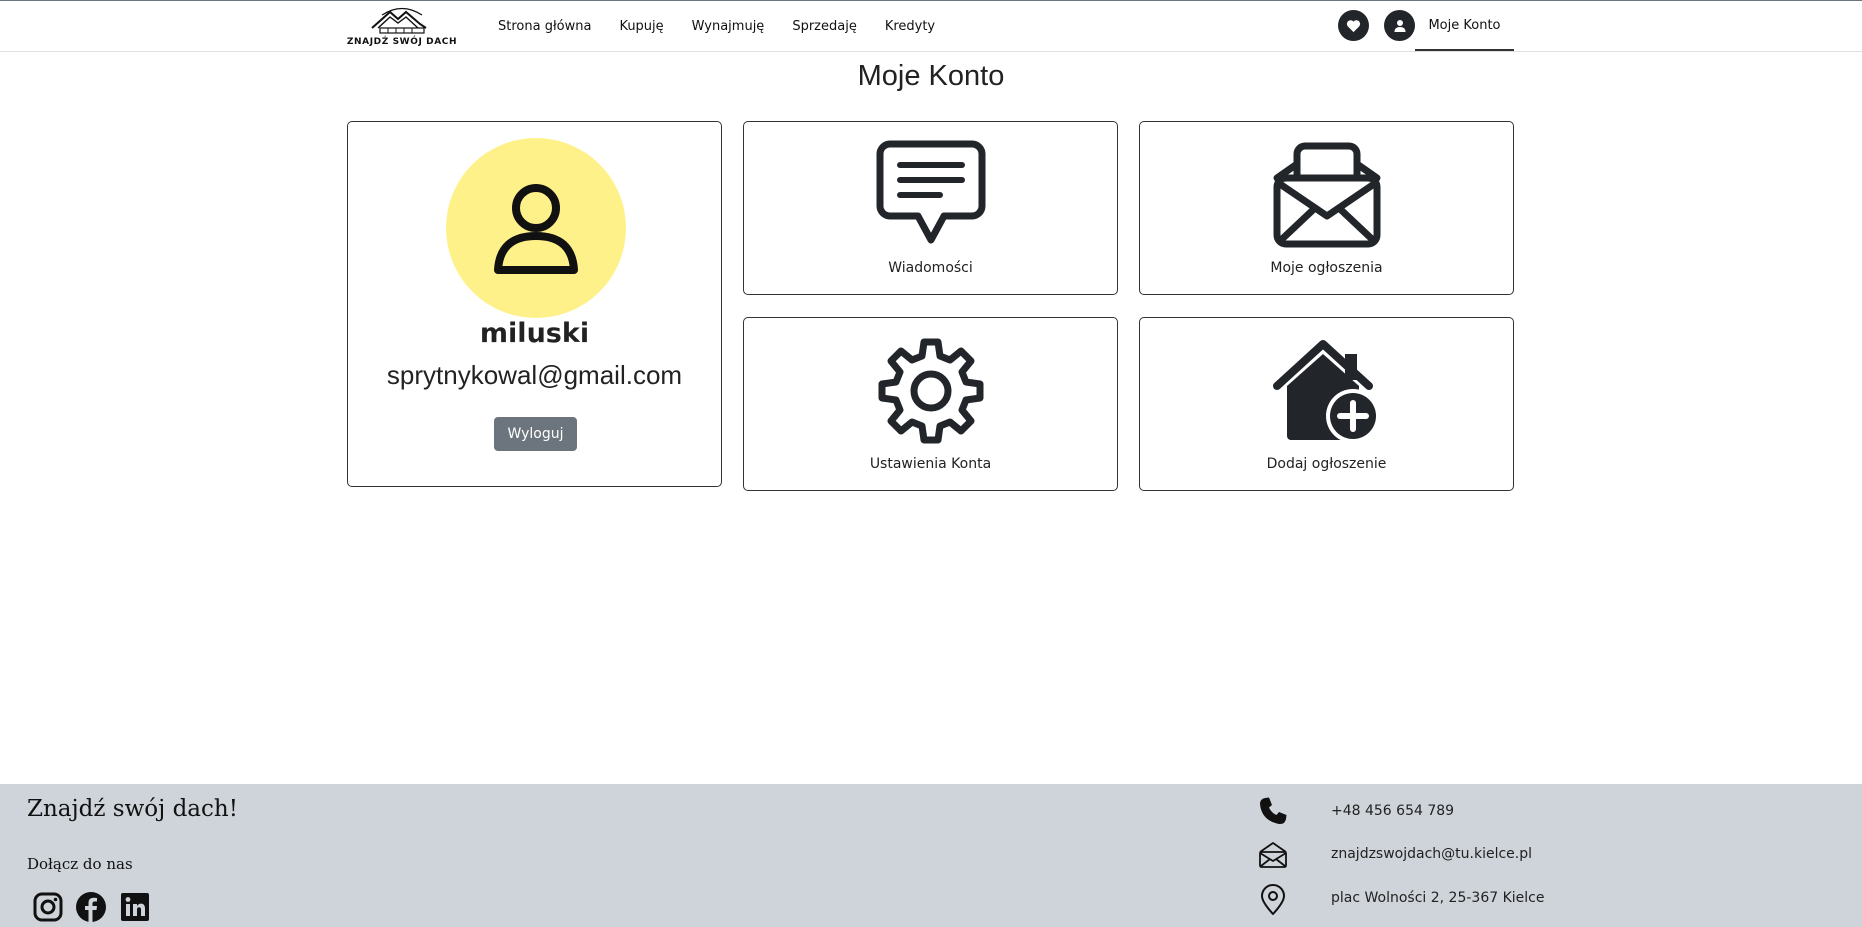 The height and width of the screenshot is (927, 1862). Describe the element at coordinates (1438, 898) in the screenshot. I see `contact-address: plac Wolności 2, 25-367 Kielce` at that location.